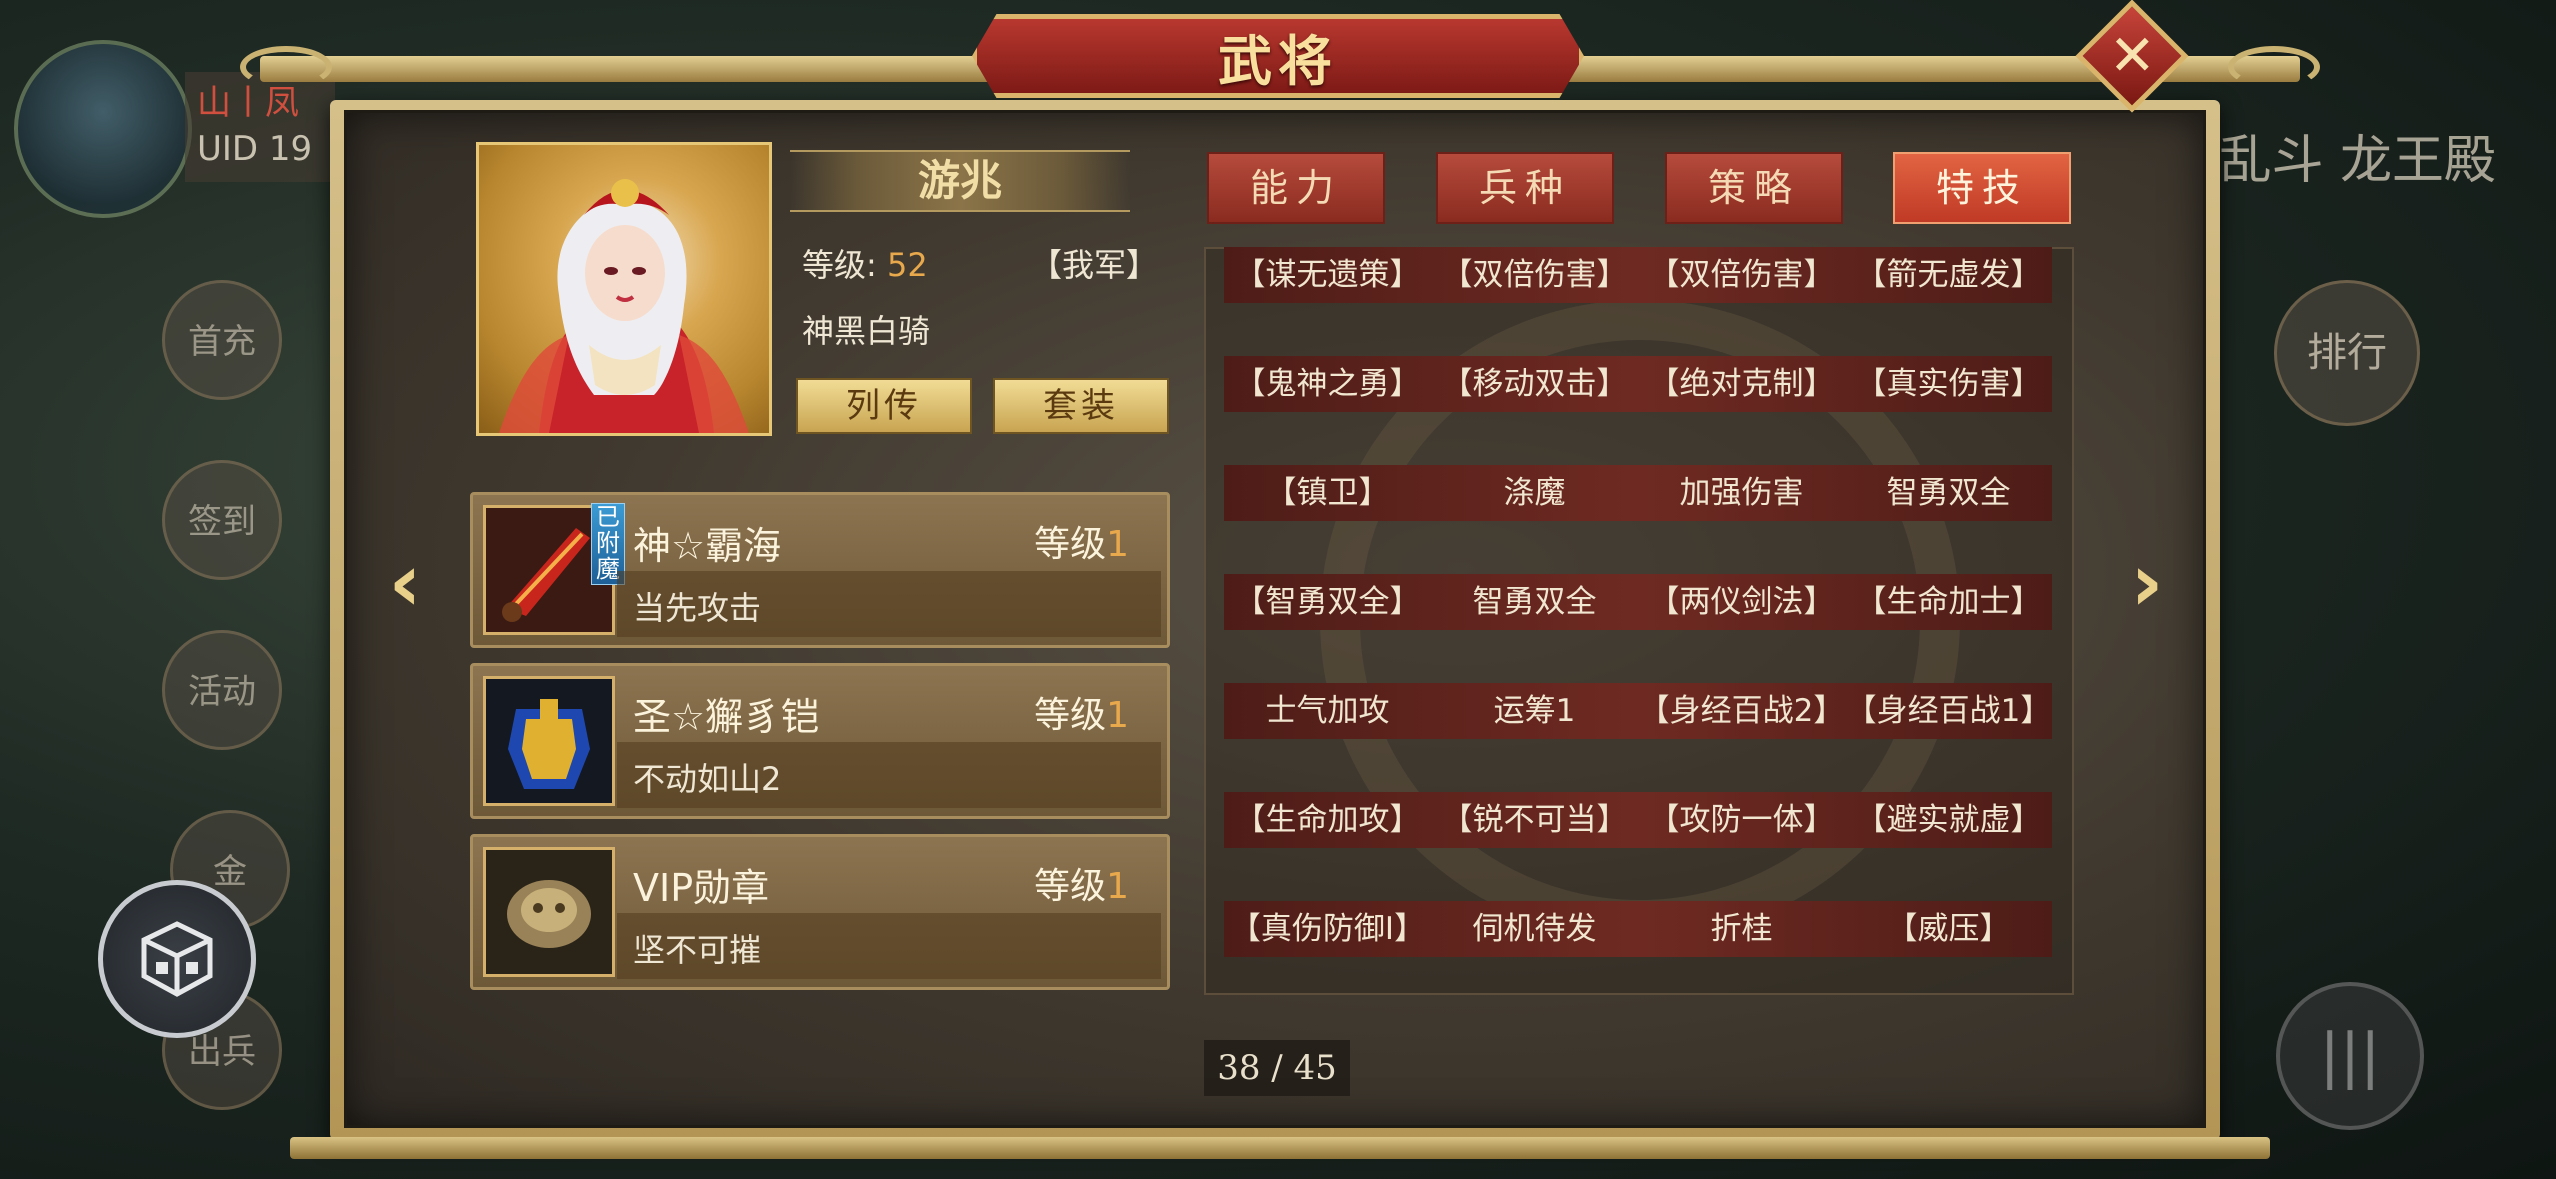  What do you see at coordinates (1327, 602) in the screenshot?
I see `skill-item: 【智勇双全】` at bounding box center [1327, 602].